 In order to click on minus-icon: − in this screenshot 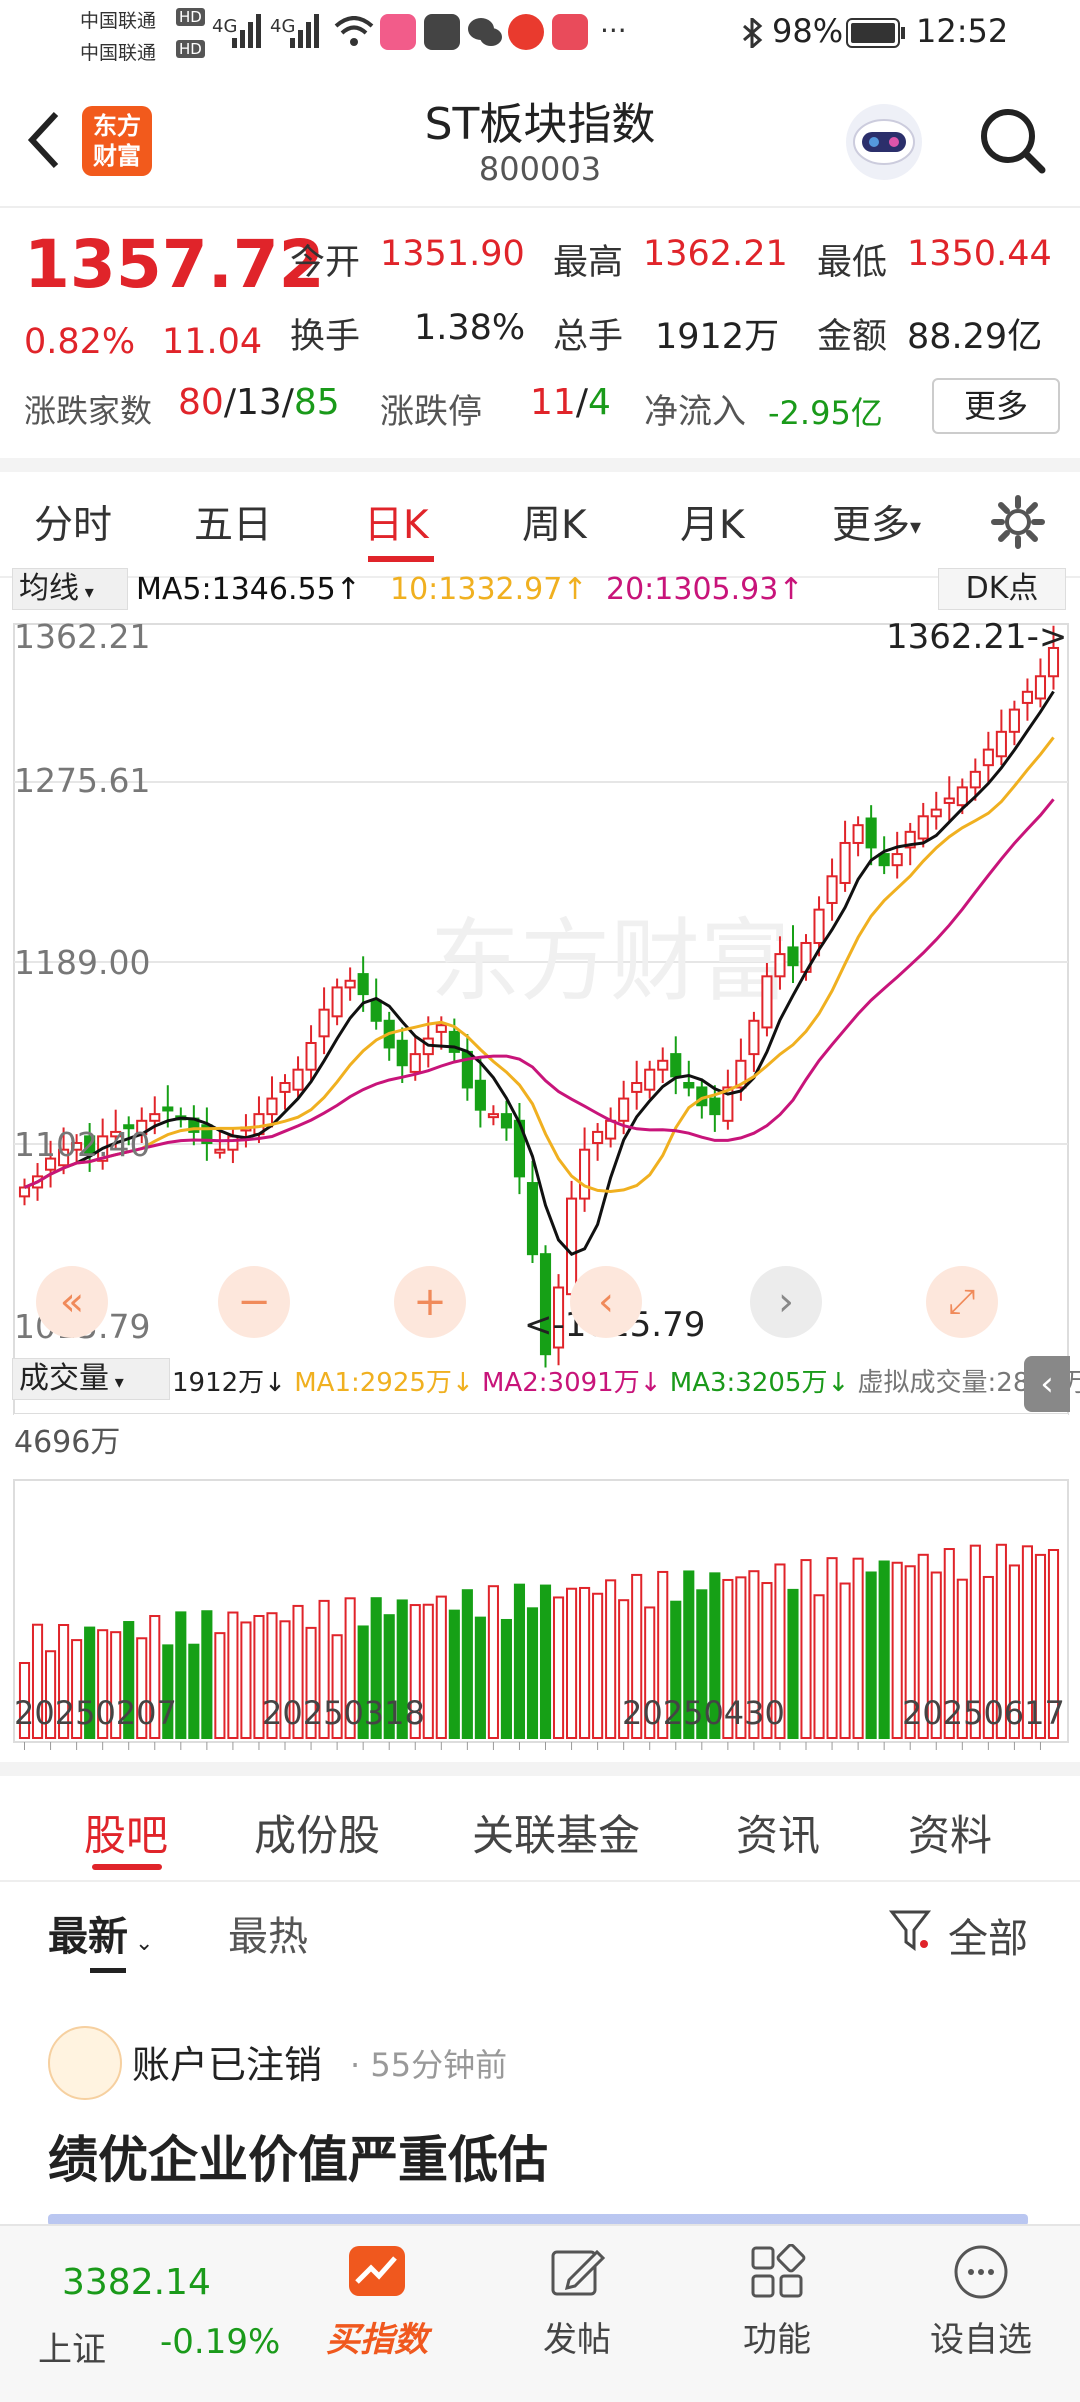, I will do `click(254, 1302)`.